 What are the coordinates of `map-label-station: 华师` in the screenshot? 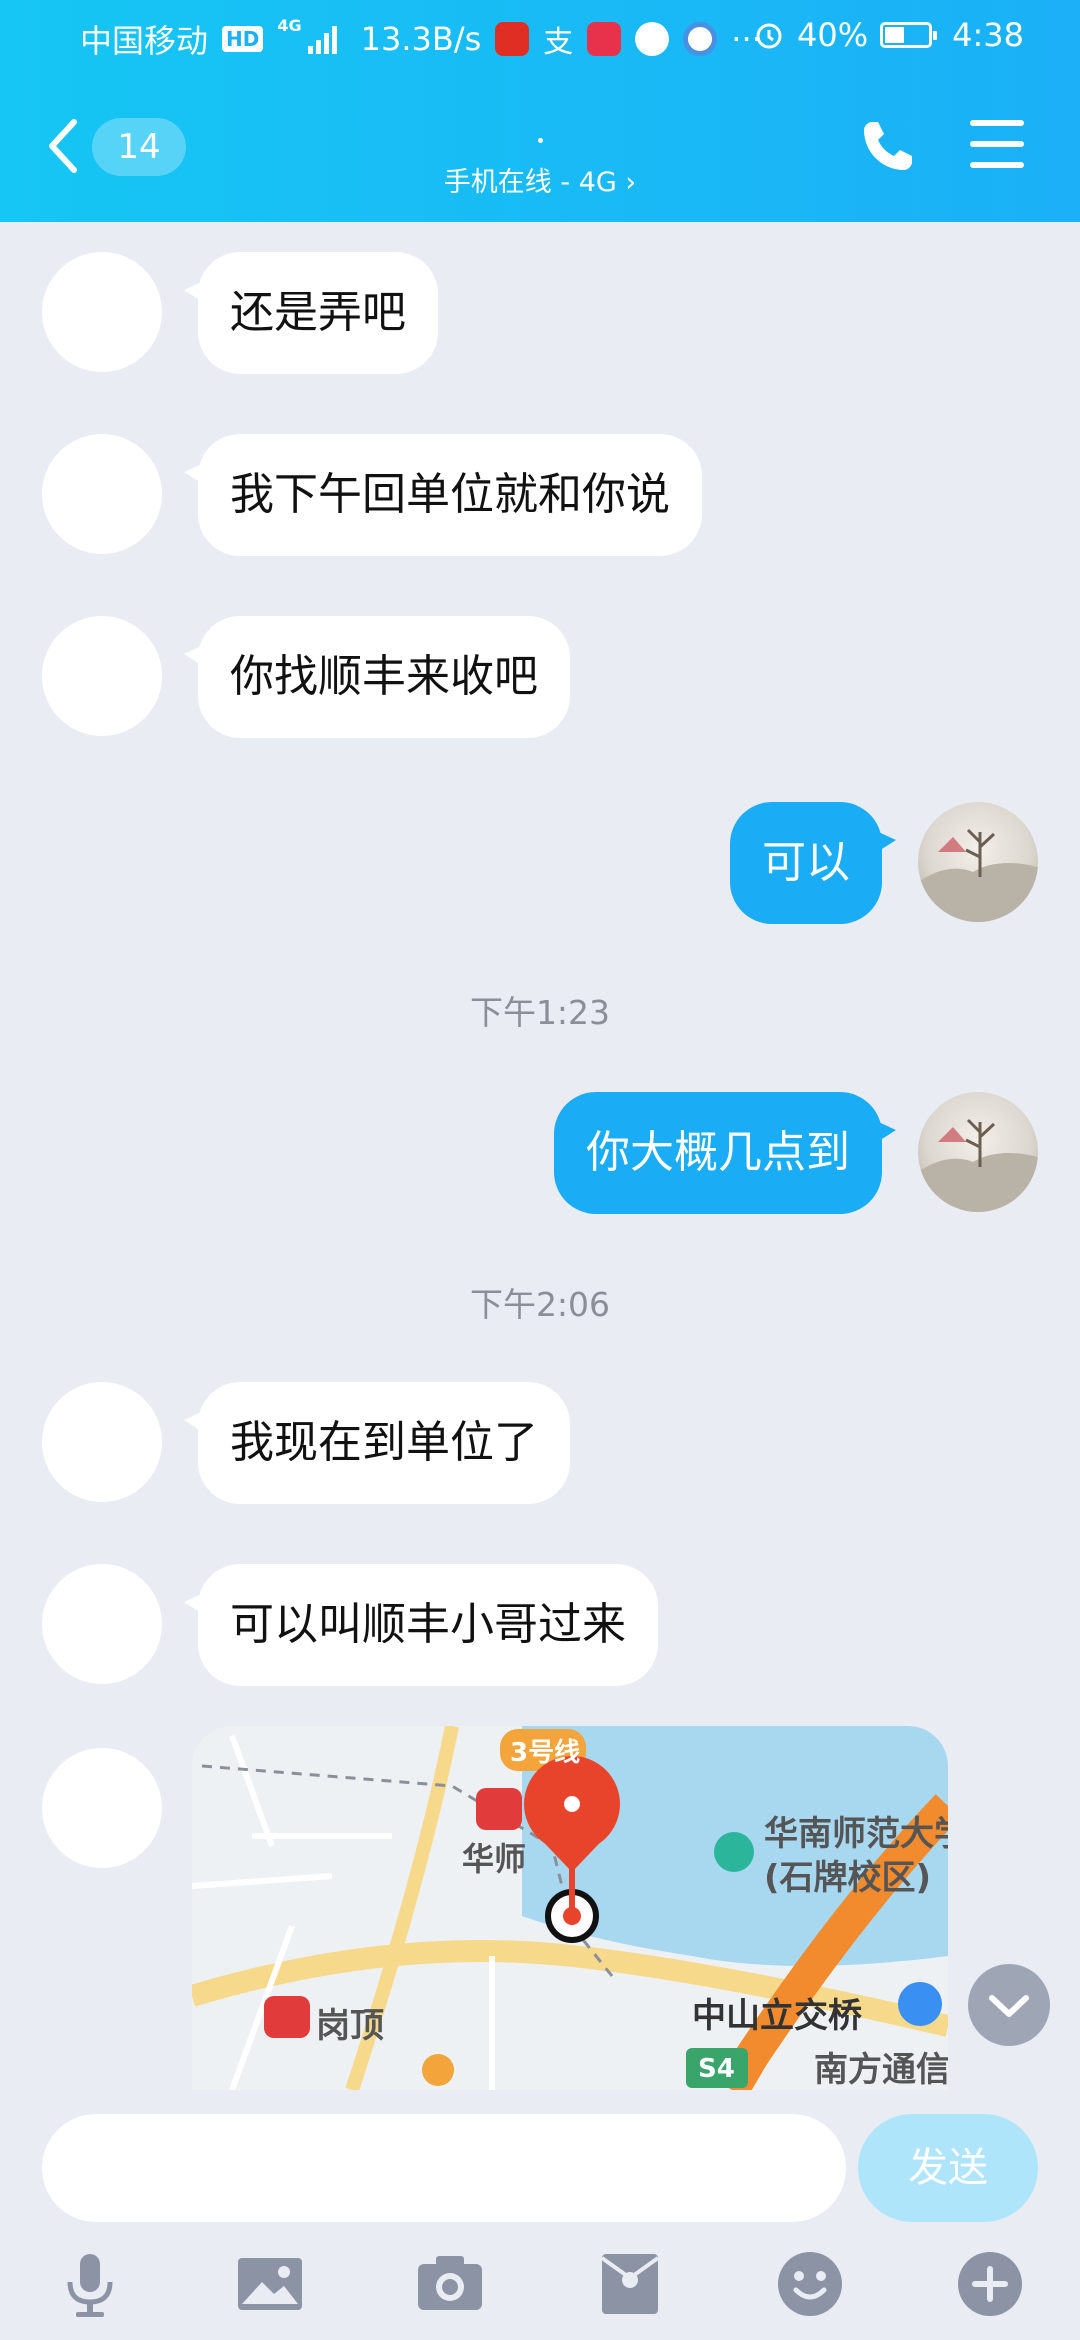 It's located at (494, 1859).